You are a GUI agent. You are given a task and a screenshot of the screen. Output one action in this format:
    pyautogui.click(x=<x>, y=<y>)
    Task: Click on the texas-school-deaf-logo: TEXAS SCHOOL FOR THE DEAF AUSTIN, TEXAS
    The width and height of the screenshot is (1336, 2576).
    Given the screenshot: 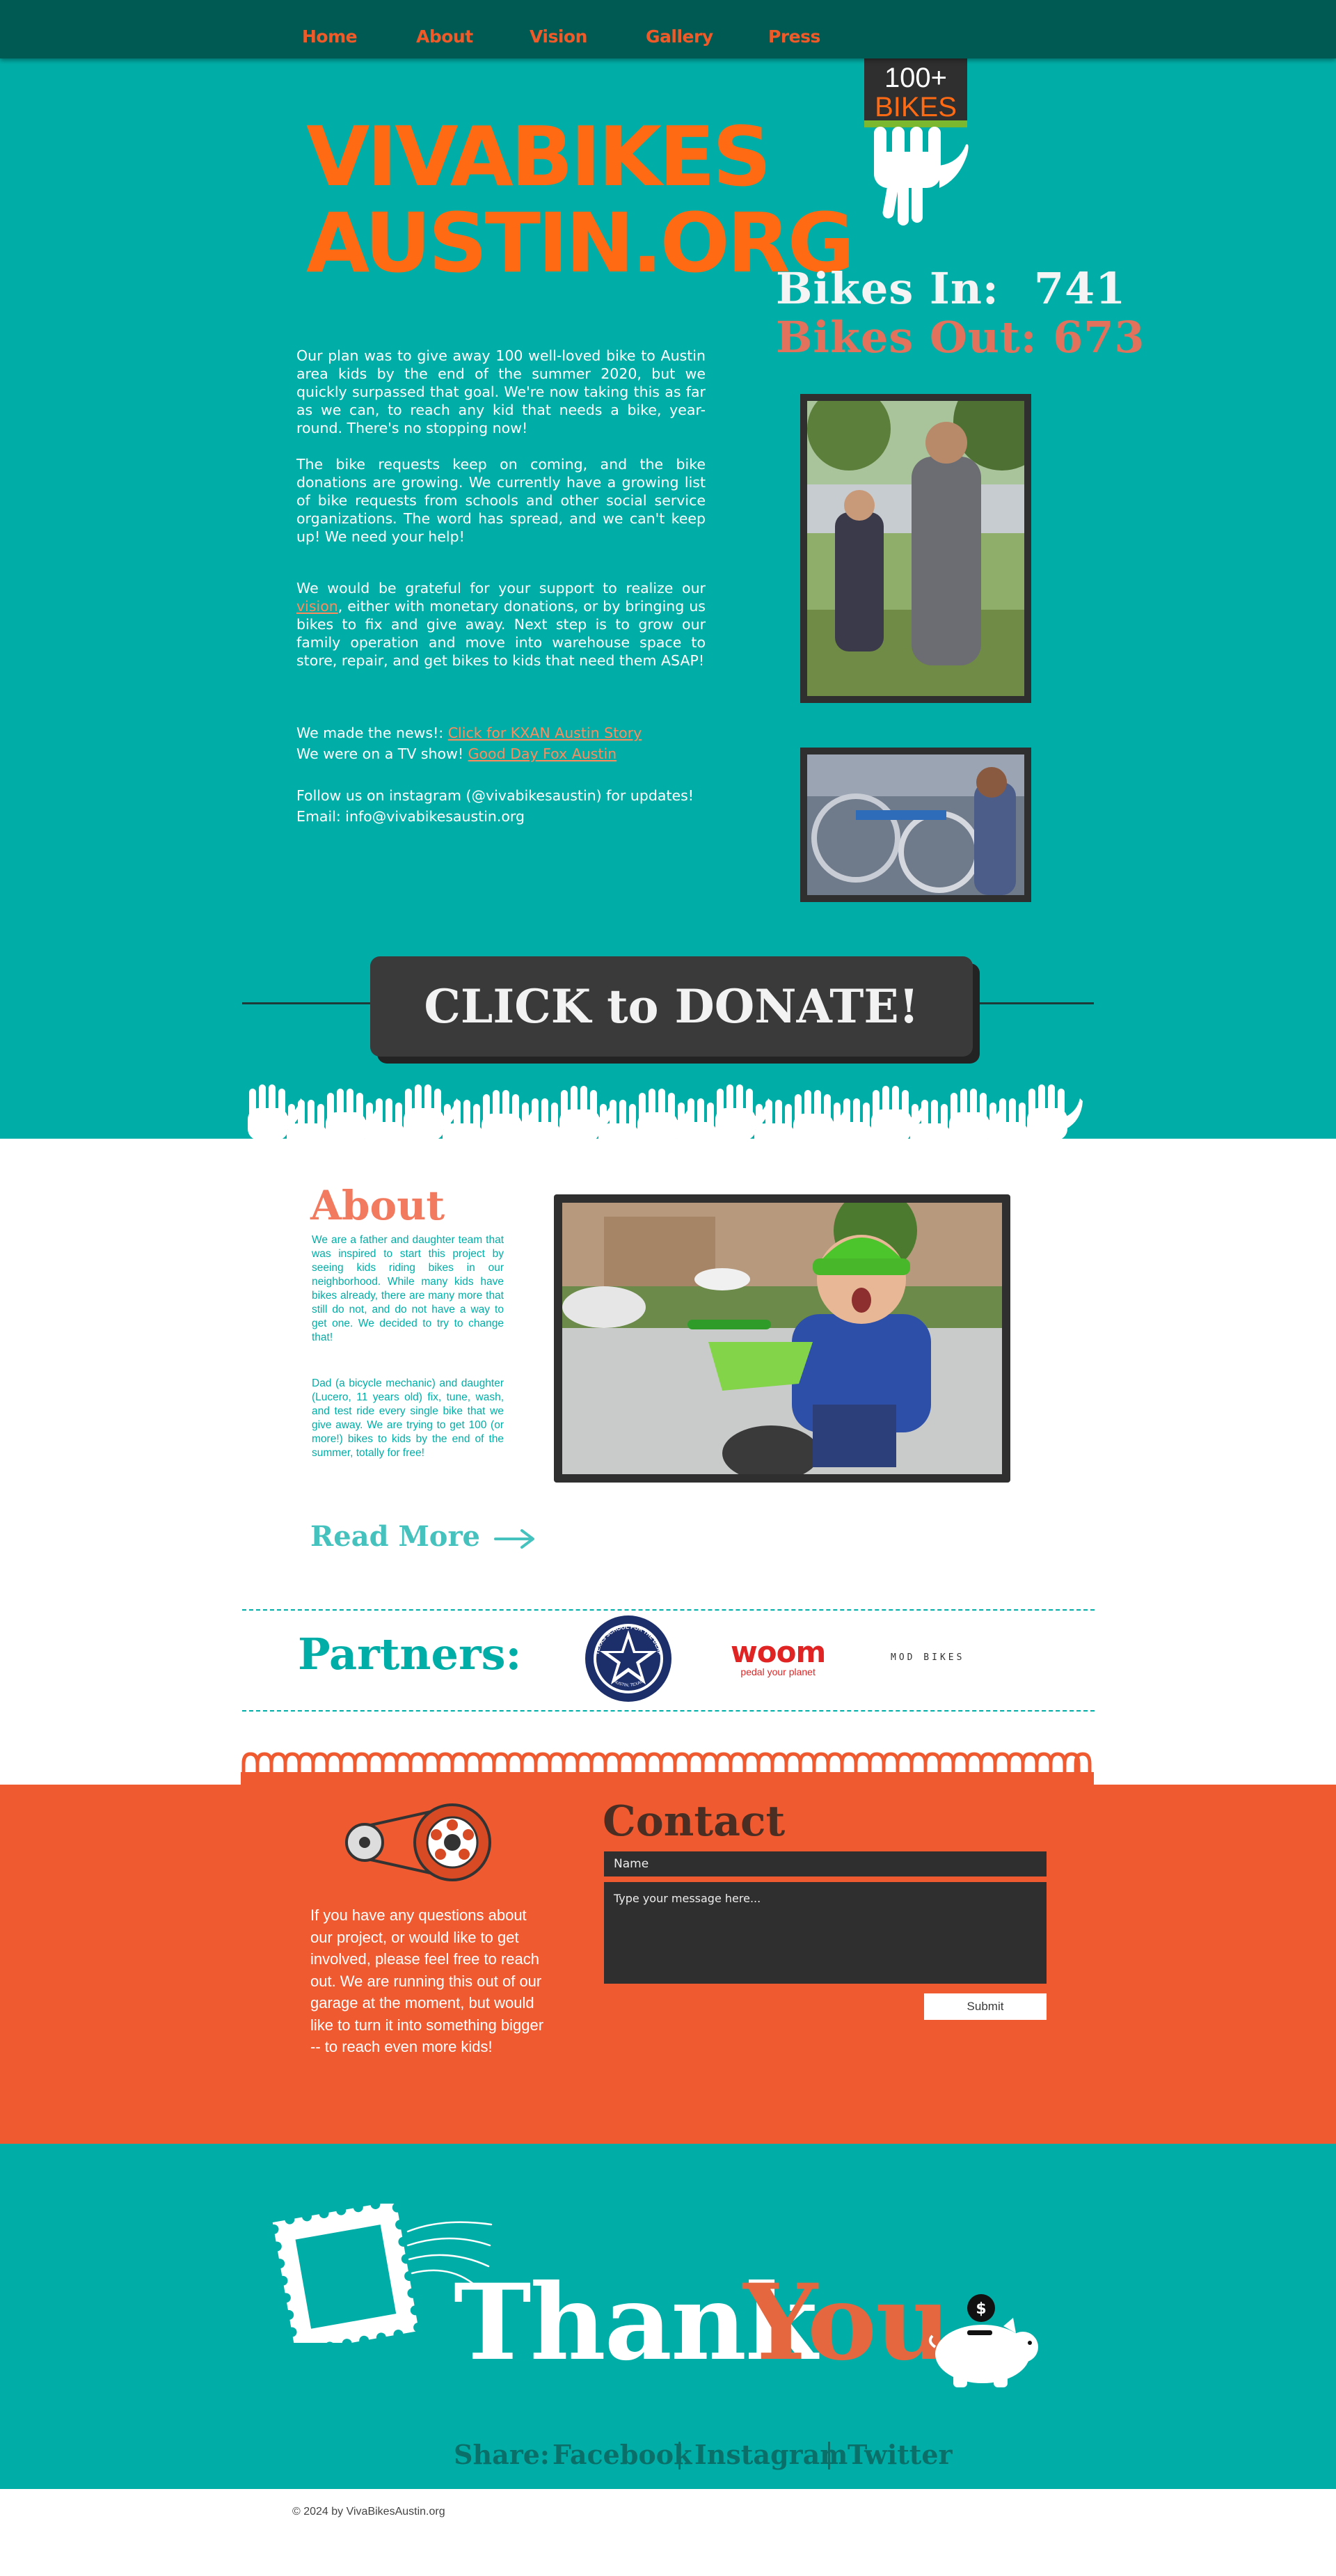 What is the action you would take?
    pyautogui.click(x=628, y=1658)
    